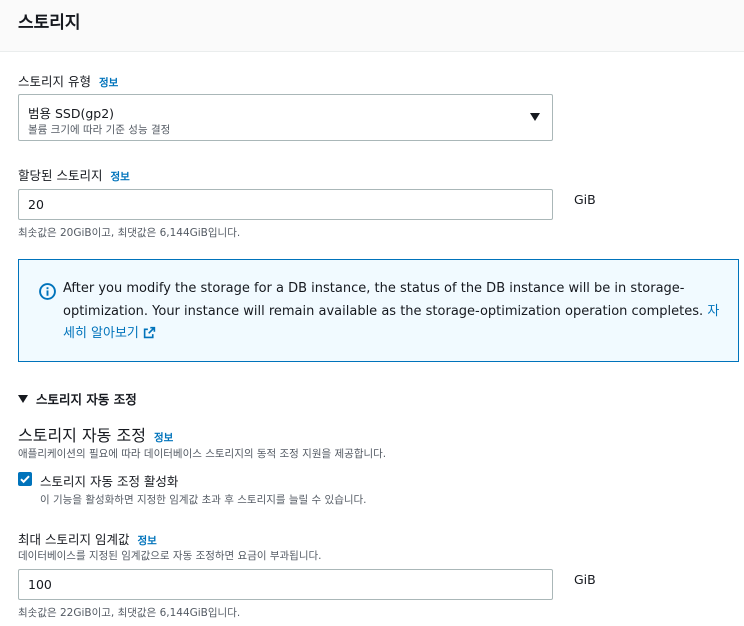 Image resolution: width=744 pixels, height=626 pixels. Describe the element at coordinates (47, 291) in the screenshot. I see `info-icon` at that location.